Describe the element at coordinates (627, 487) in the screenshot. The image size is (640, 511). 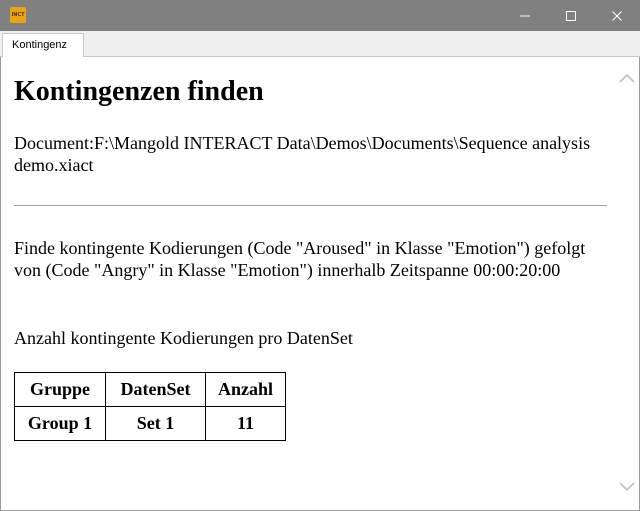
I see `chevron-down-icon` at that location.